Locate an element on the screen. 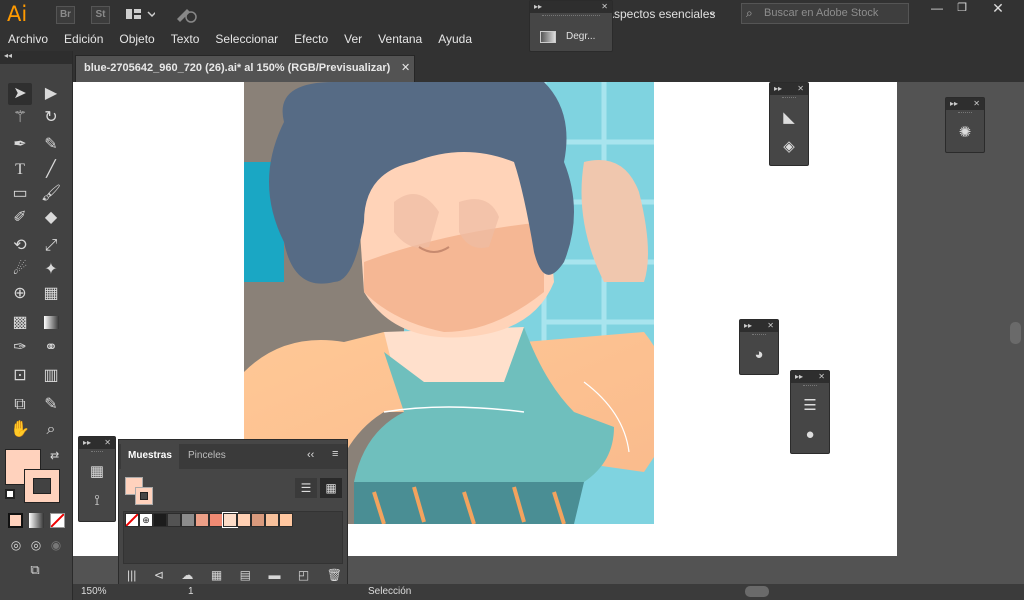 The height and width of the screenshot is (600, 1024). direct-selection-tool-icon: ▶ is located at coordinates (51, 94).